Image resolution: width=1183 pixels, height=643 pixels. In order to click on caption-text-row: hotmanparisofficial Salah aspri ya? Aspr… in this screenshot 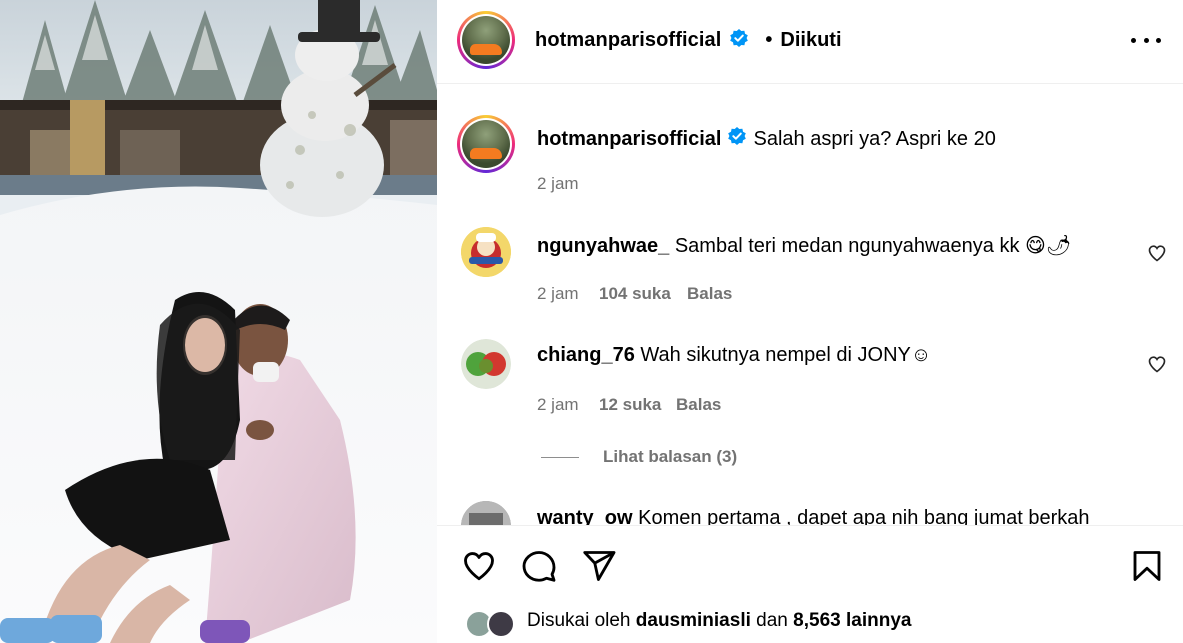, I will do `click(766, 139)`.